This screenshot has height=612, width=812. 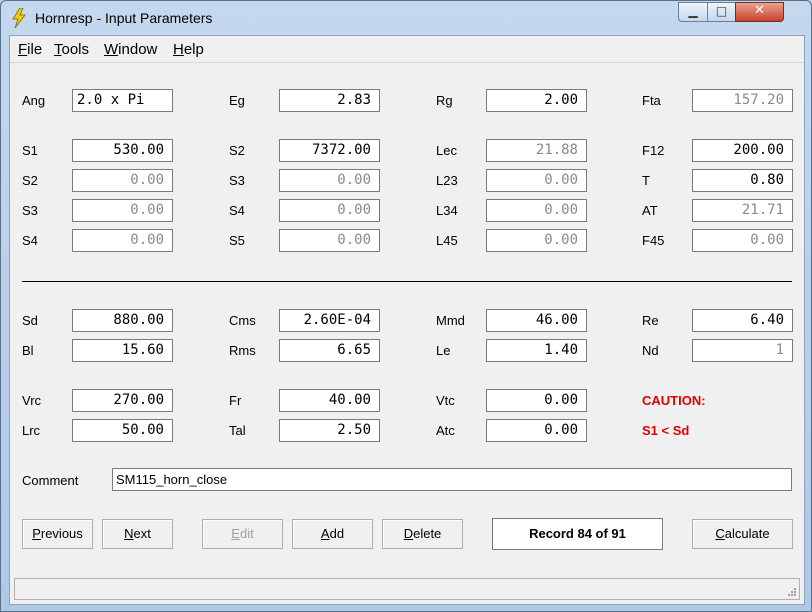 I want to click on minimize-button: ▁, so click(x=693, y=12).